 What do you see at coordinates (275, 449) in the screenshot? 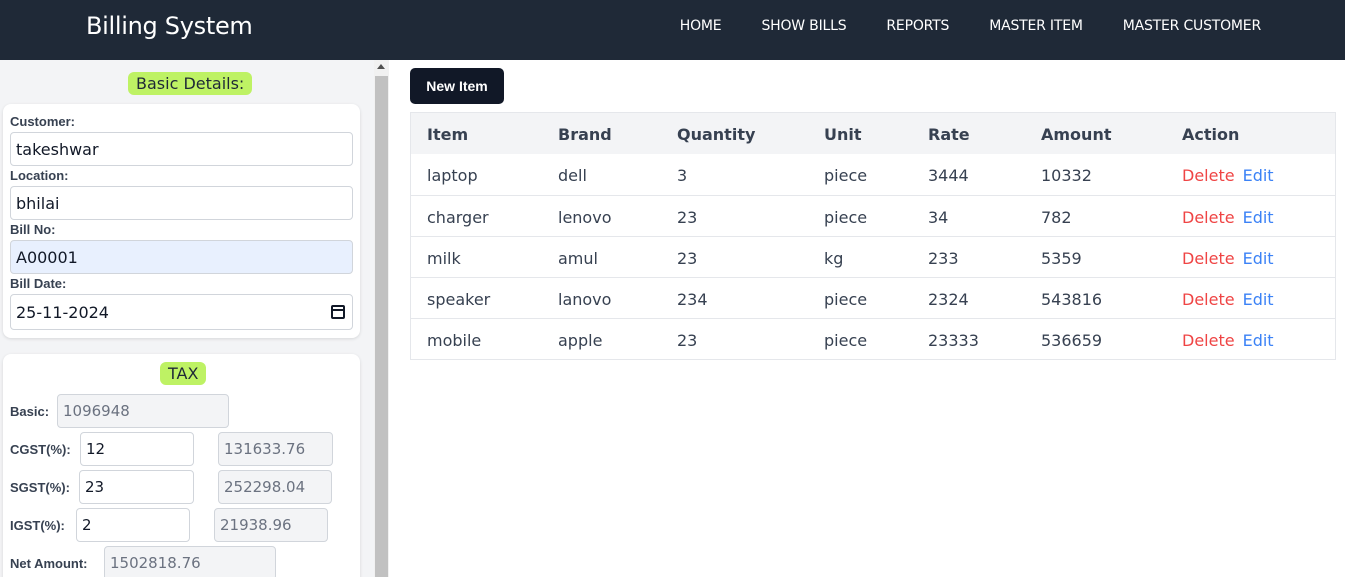
I see `cgst-amount-field: 131633.76` at bounding box center [275, 449].